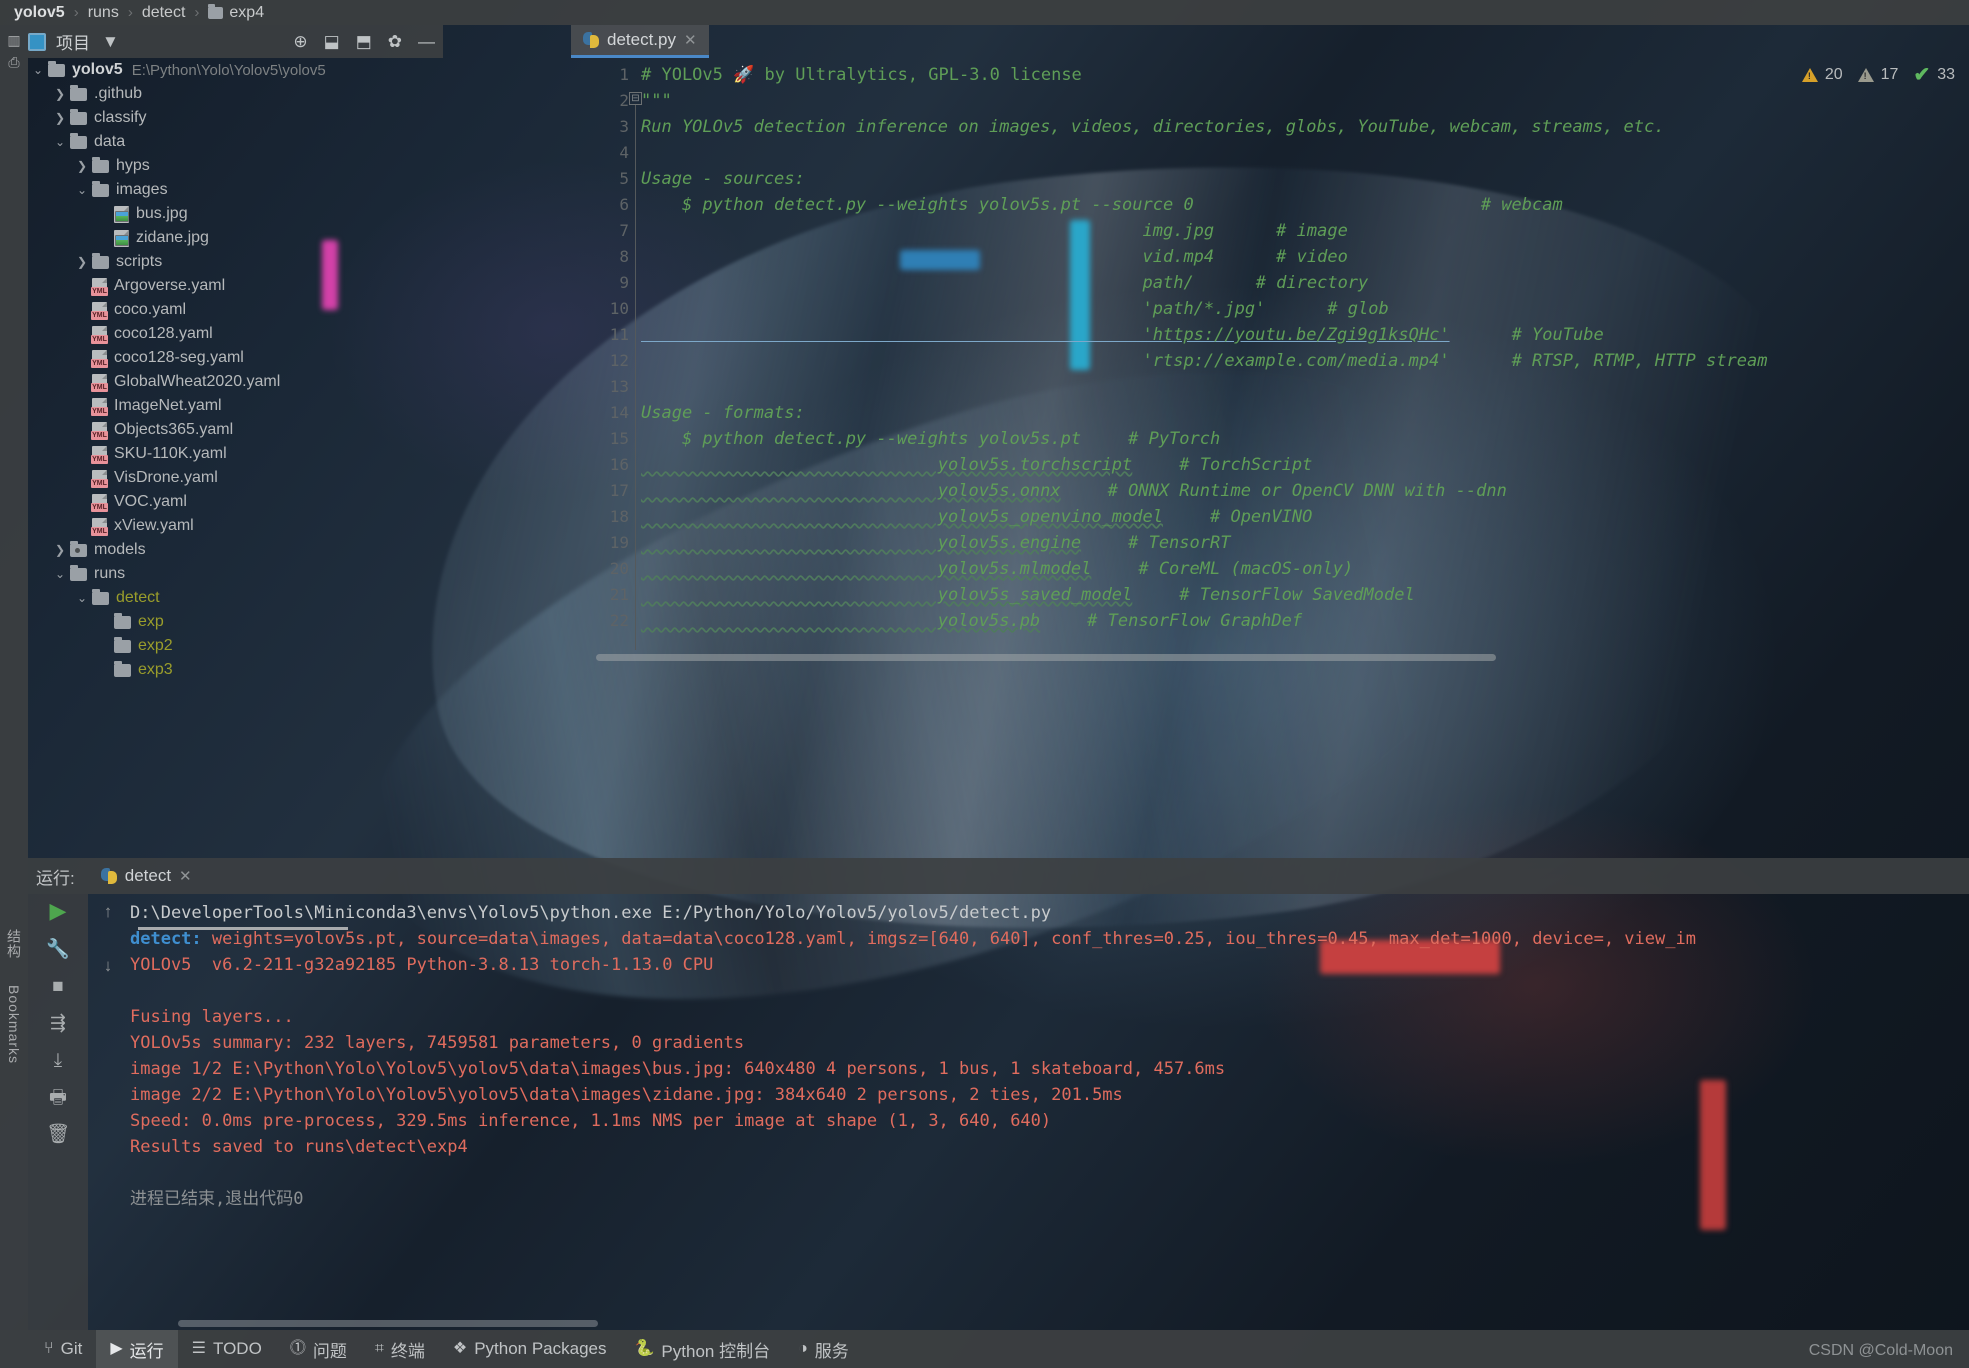  What do you see at coordinates (235, 310) in the screenshot?
I see `tree-item-coco-yaml: coco.yaml` at bounding box center [235, 310].